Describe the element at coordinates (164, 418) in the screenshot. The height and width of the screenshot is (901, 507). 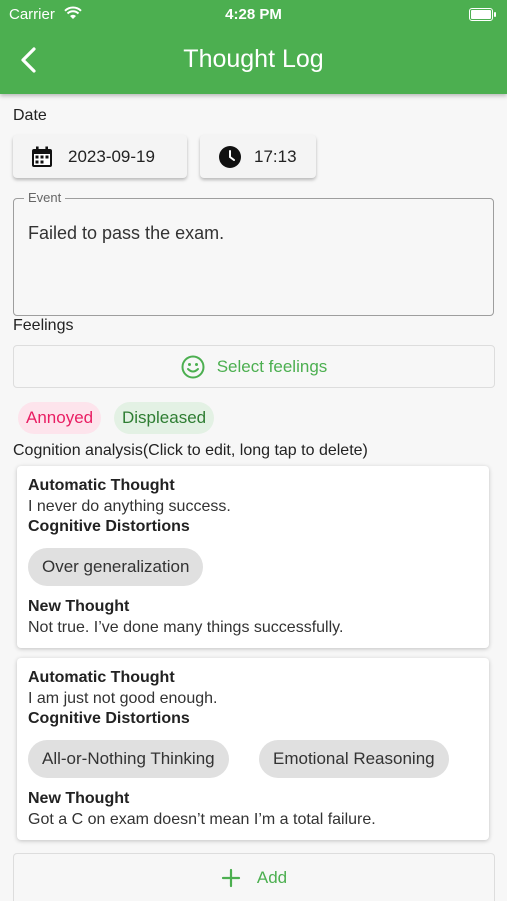
I see `feeling-tag-displeased: Displeased` at that location.